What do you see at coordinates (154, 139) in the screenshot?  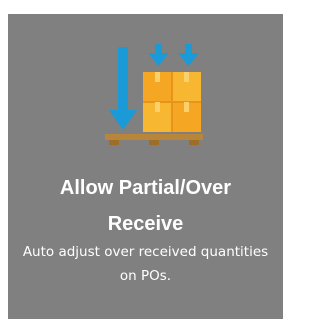 I see `pallet-icon` at bounding box center [154, 139].